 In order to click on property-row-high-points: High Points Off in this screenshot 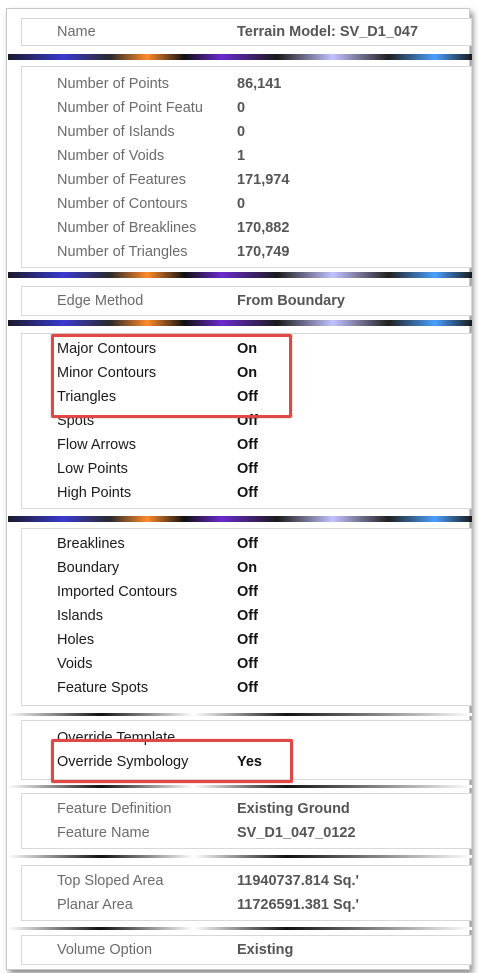, I will do `click(246, 493)`.